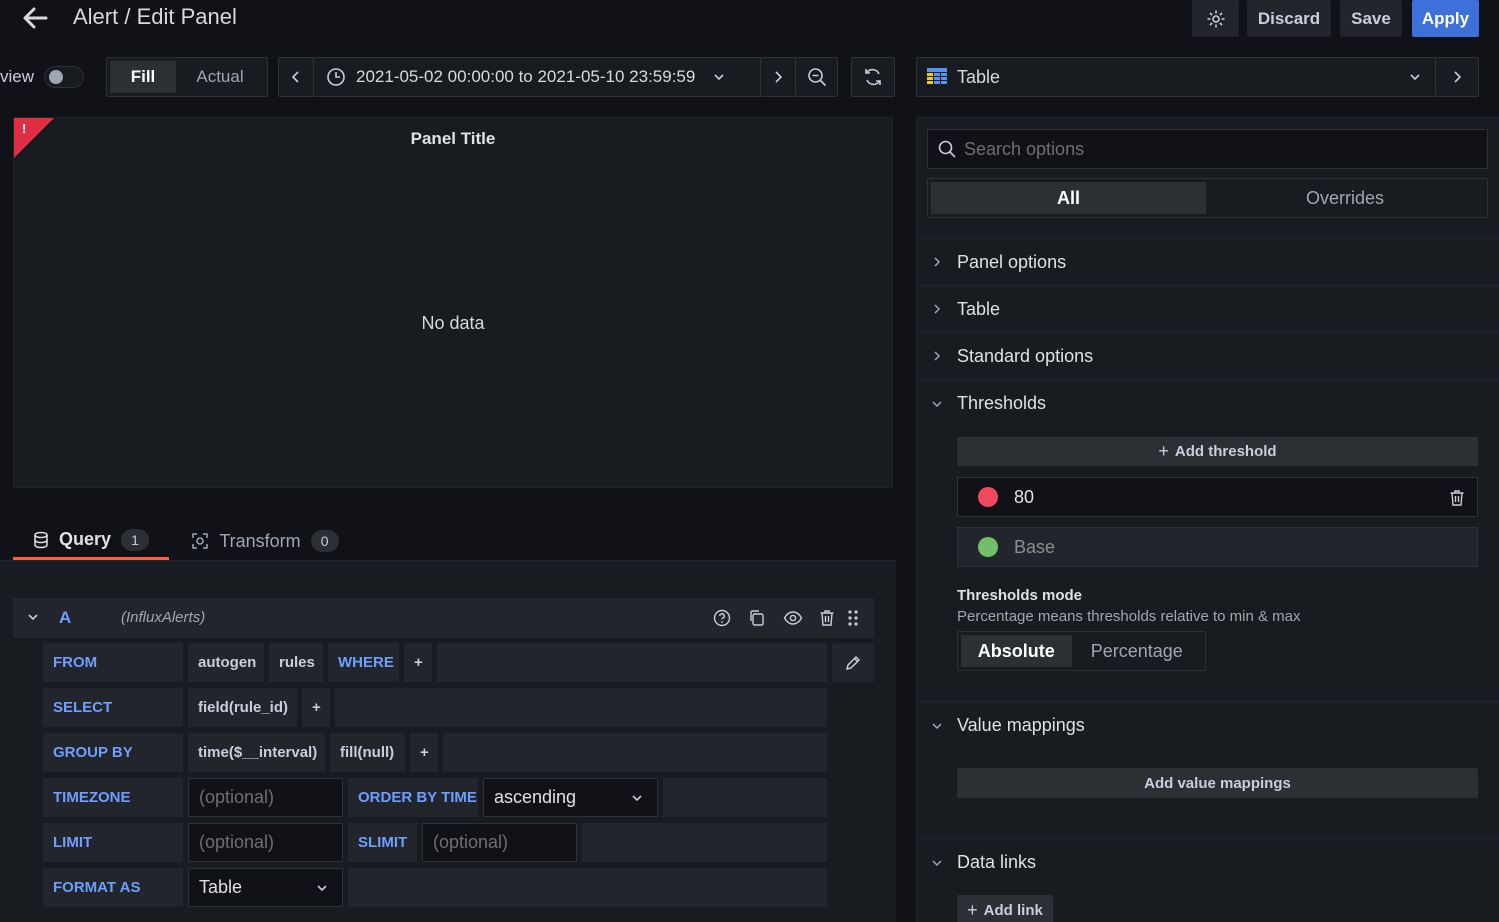  I want to click on table-view-toggle, so click(64, 77).